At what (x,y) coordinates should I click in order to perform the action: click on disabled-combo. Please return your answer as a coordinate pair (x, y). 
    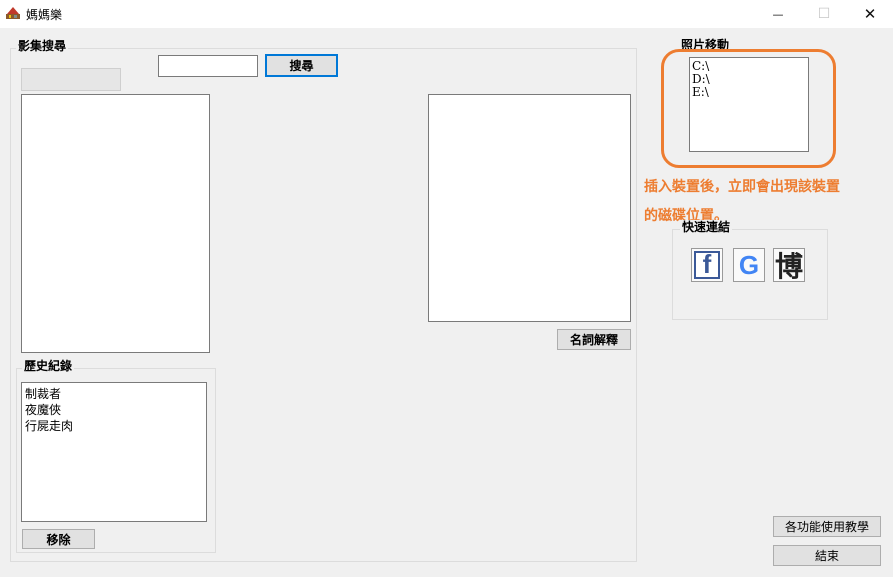
    Looking at the image, I should click on (71, 79).